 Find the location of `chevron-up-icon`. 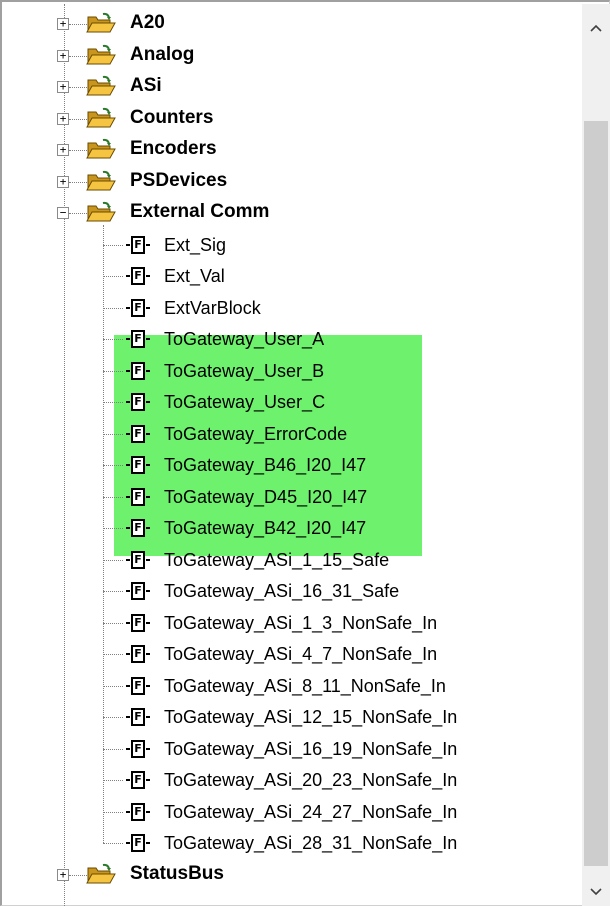

chevron-up-icon is located at coordinates (596, 27).